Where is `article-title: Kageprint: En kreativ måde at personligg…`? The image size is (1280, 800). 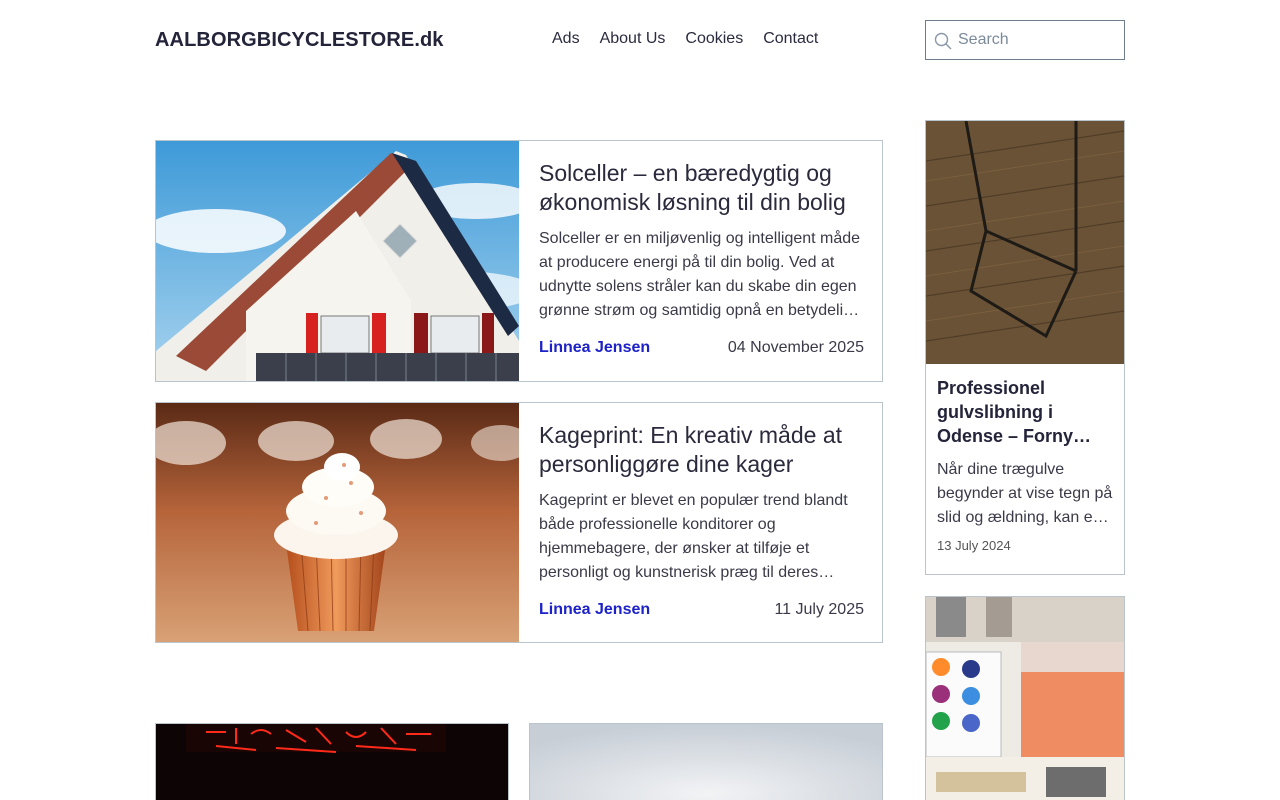 article-title: Kageprint: En kreativ måde at personligg… is located at coordinates (701, 450).